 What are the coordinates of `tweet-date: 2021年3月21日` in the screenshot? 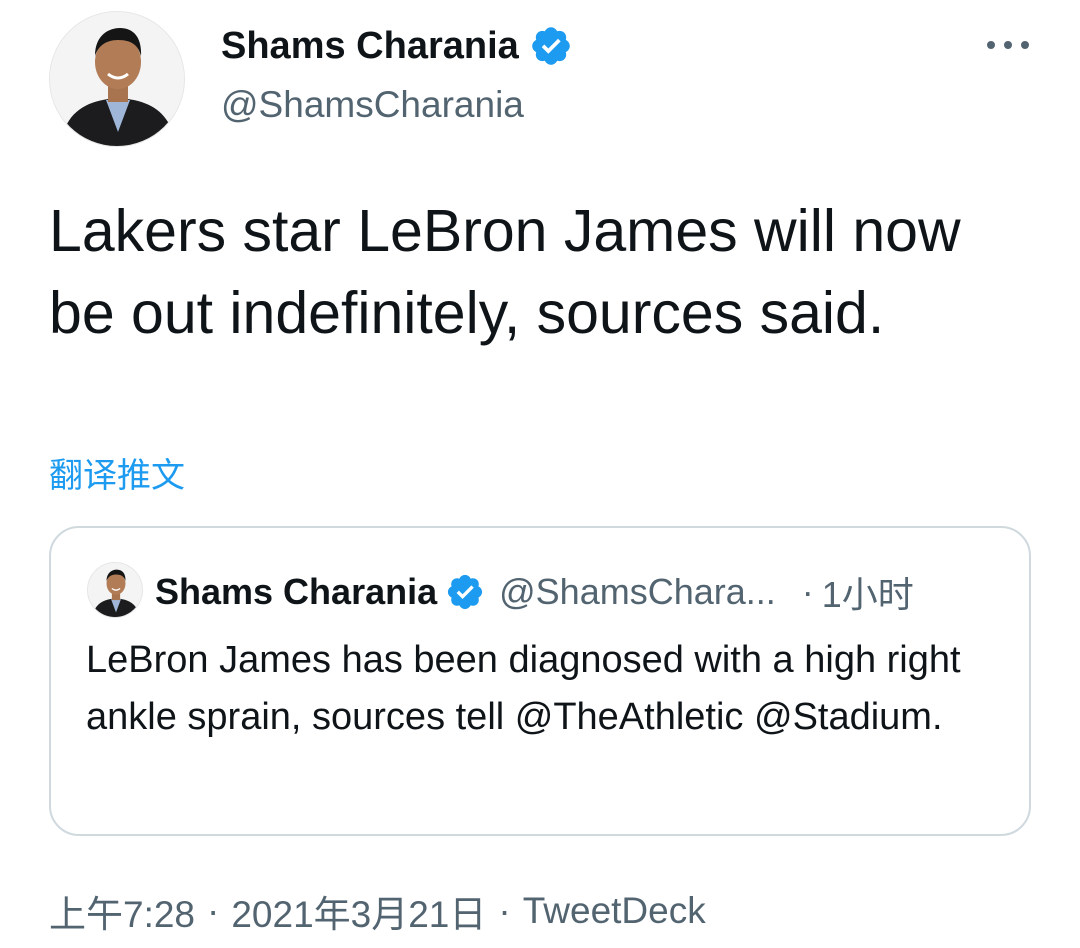 It's located at (358, 911).